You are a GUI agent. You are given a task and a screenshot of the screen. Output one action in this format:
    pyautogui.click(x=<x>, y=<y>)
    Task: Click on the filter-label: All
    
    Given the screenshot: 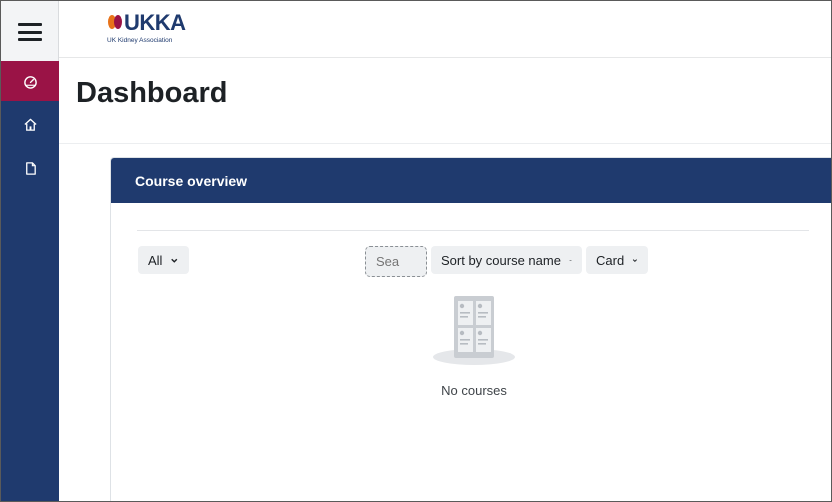 What is the action you would take?
    pyautogui.click(x=155, y=260)
    